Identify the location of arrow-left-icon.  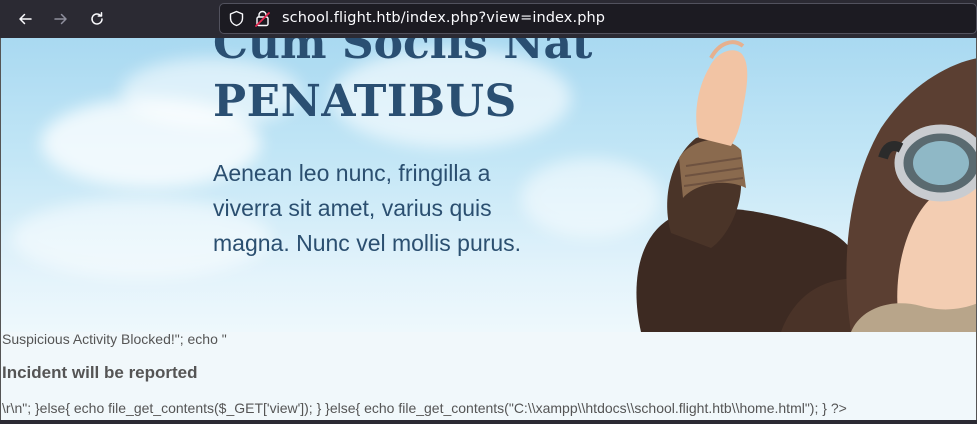
(25, 19).